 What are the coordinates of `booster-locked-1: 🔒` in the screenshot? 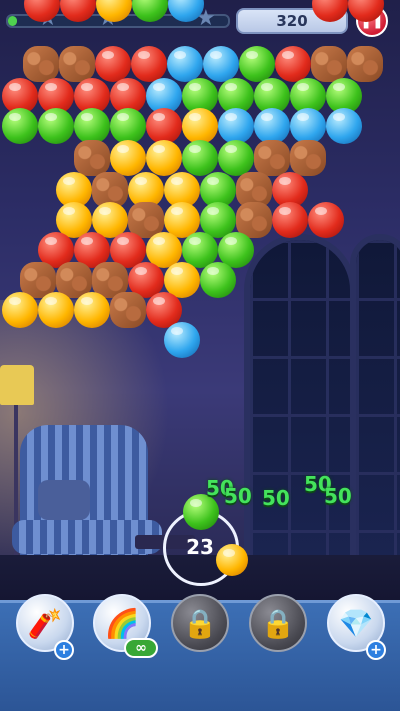 It's located at (200, 623).